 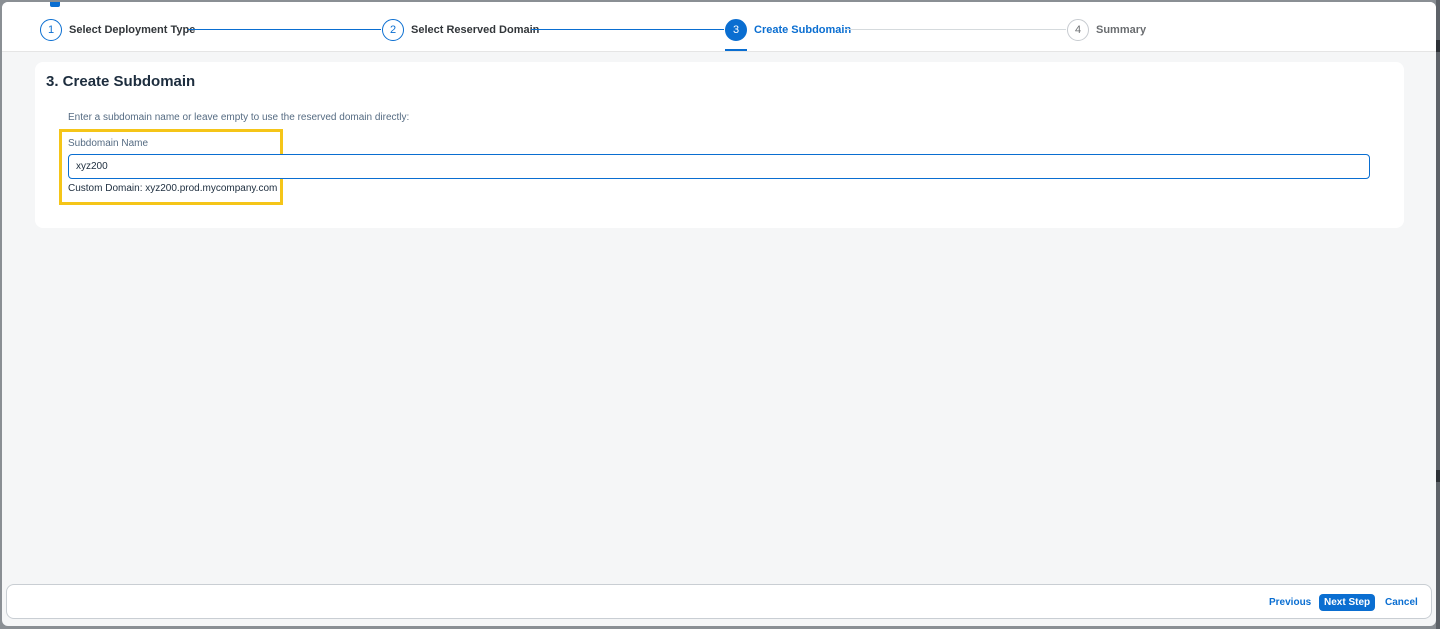 I want to click on wizard-step-1: 1 Select Deployment Type, so click(x=117, y=29).